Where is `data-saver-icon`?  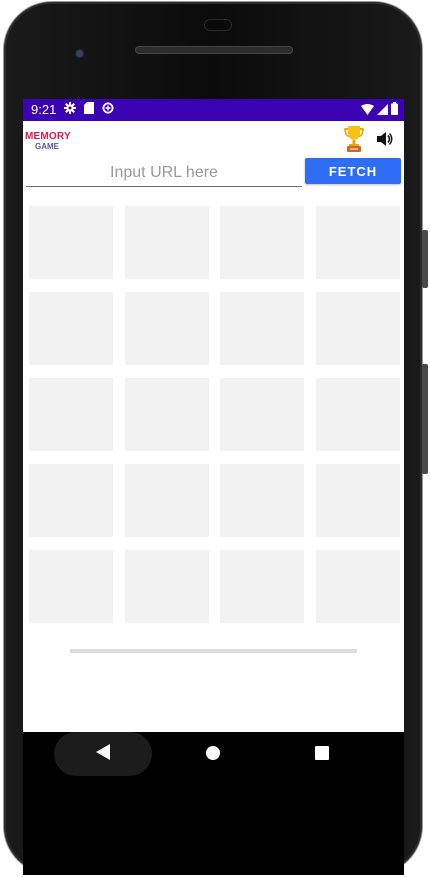 data-saver-icon is located at coordinates (108, 109).